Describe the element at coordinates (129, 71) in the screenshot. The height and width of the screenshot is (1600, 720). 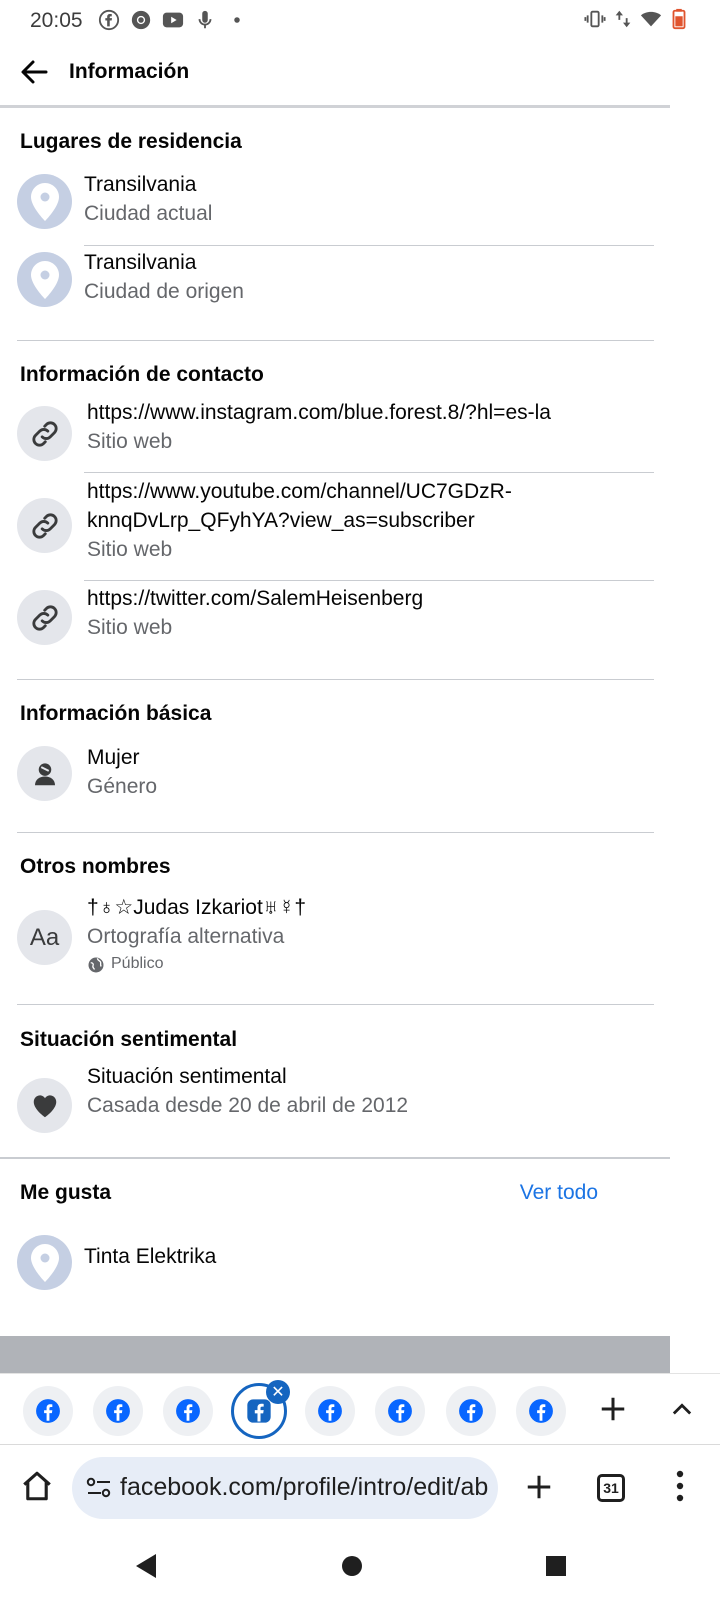
I see `page-title: Información` at that location.